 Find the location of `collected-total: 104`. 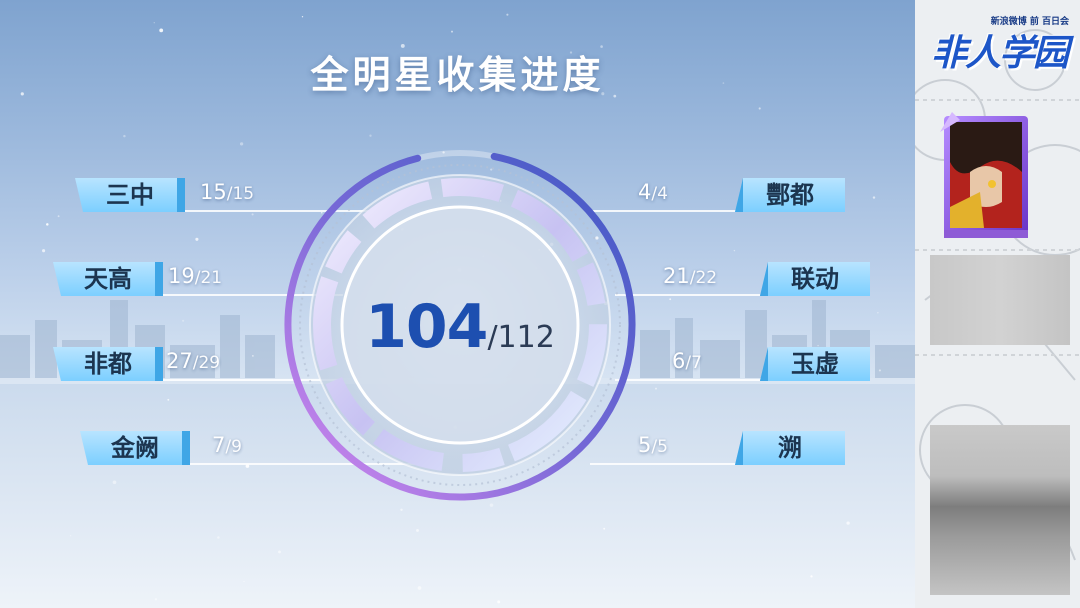

collected-total: 104 is located at coordinates (426, 327).